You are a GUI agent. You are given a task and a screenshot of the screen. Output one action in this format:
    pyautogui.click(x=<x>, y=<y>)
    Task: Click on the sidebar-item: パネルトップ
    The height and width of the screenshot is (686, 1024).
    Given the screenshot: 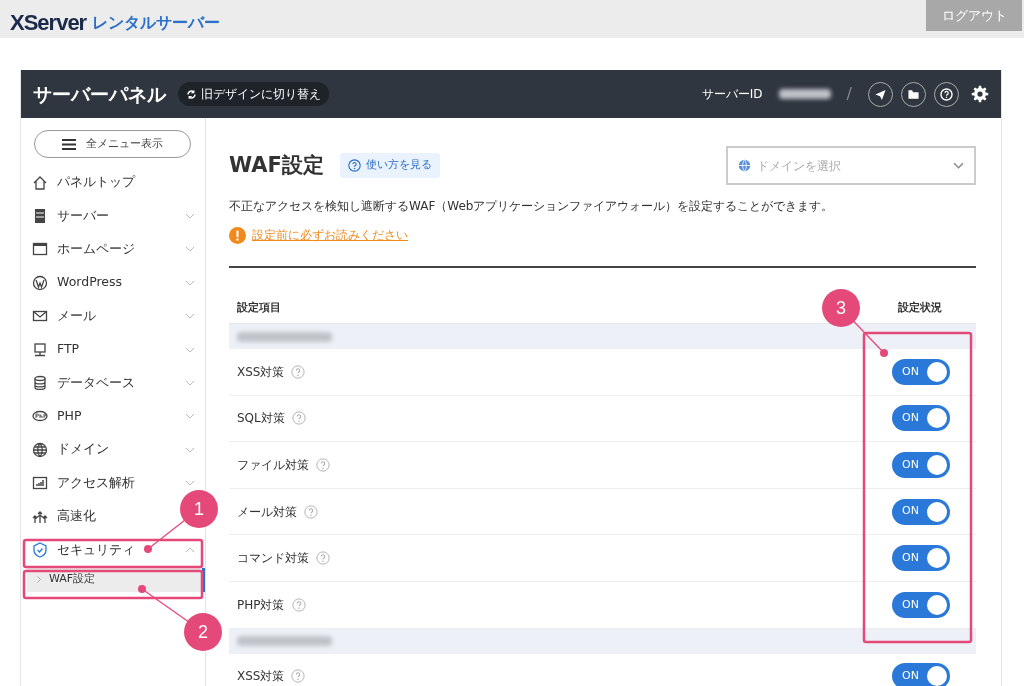 What is the action you would take?
    pyautogui.click(x=83, y=183)
    